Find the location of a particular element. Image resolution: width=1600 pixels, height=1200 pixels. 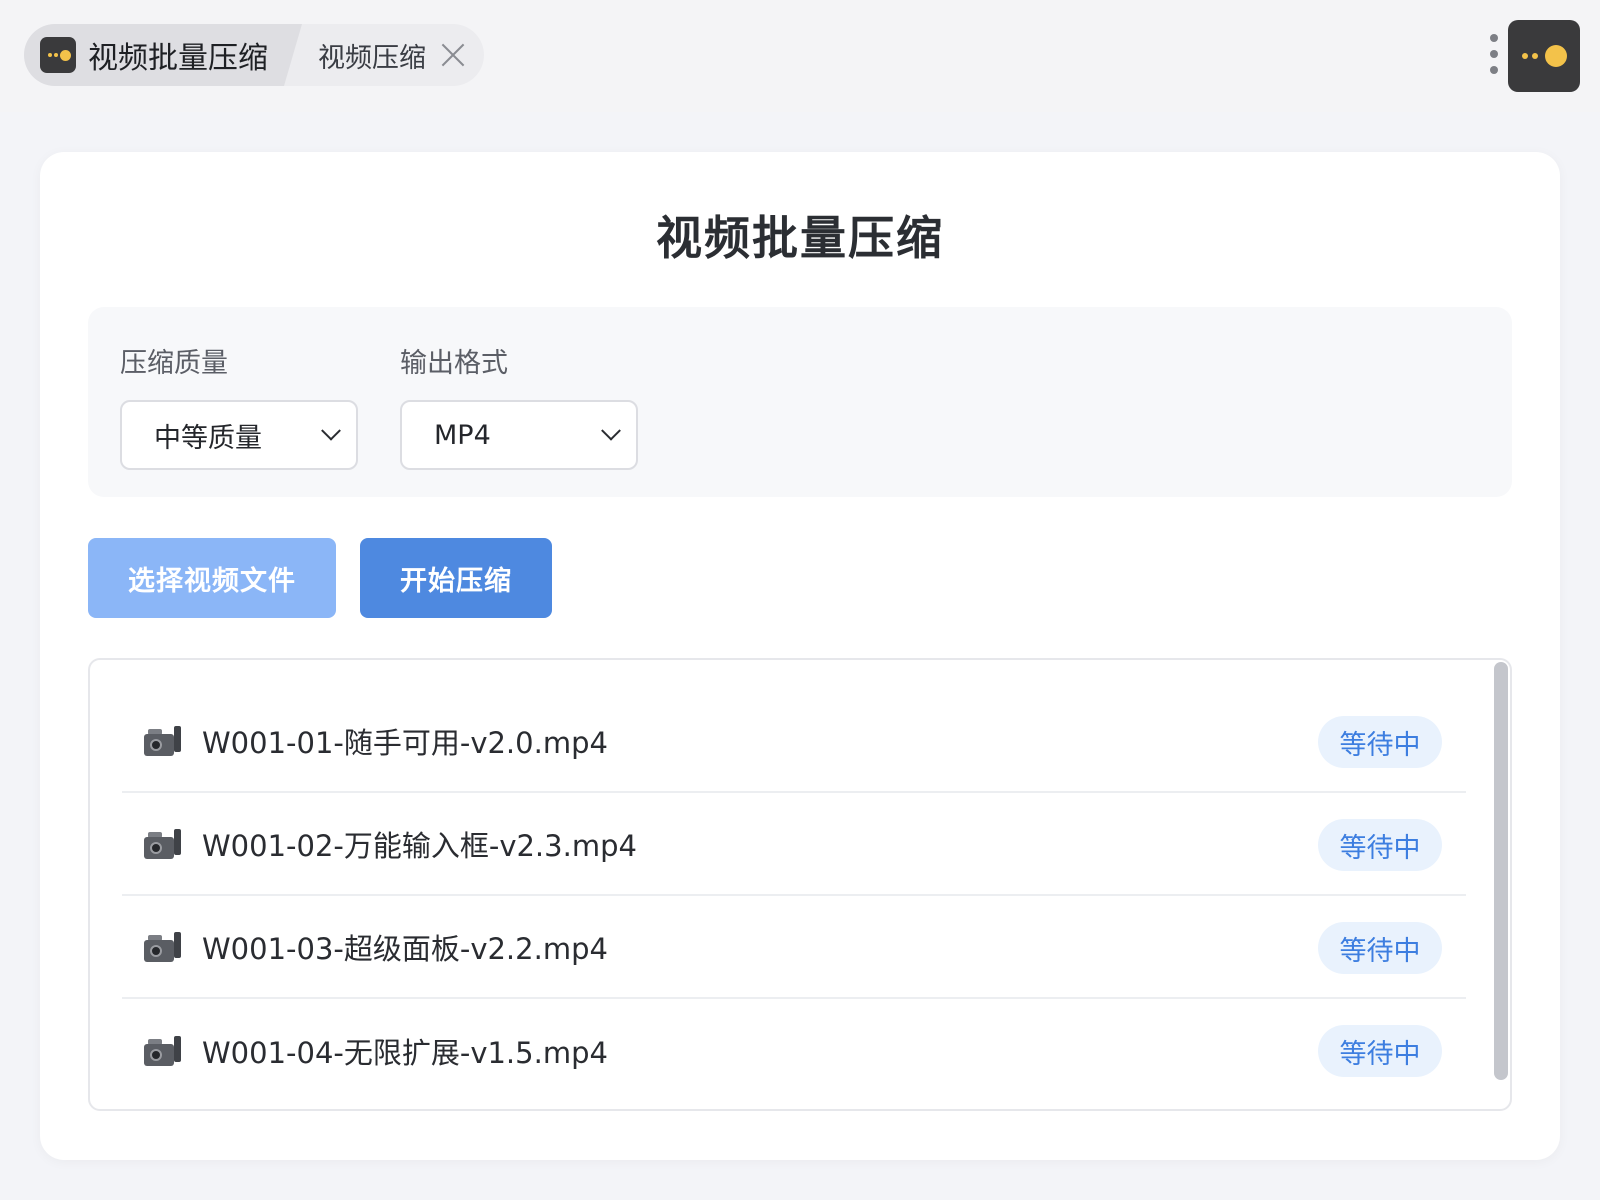

tab-label: 视频批量压缩 is located at coordinates (178, 58).